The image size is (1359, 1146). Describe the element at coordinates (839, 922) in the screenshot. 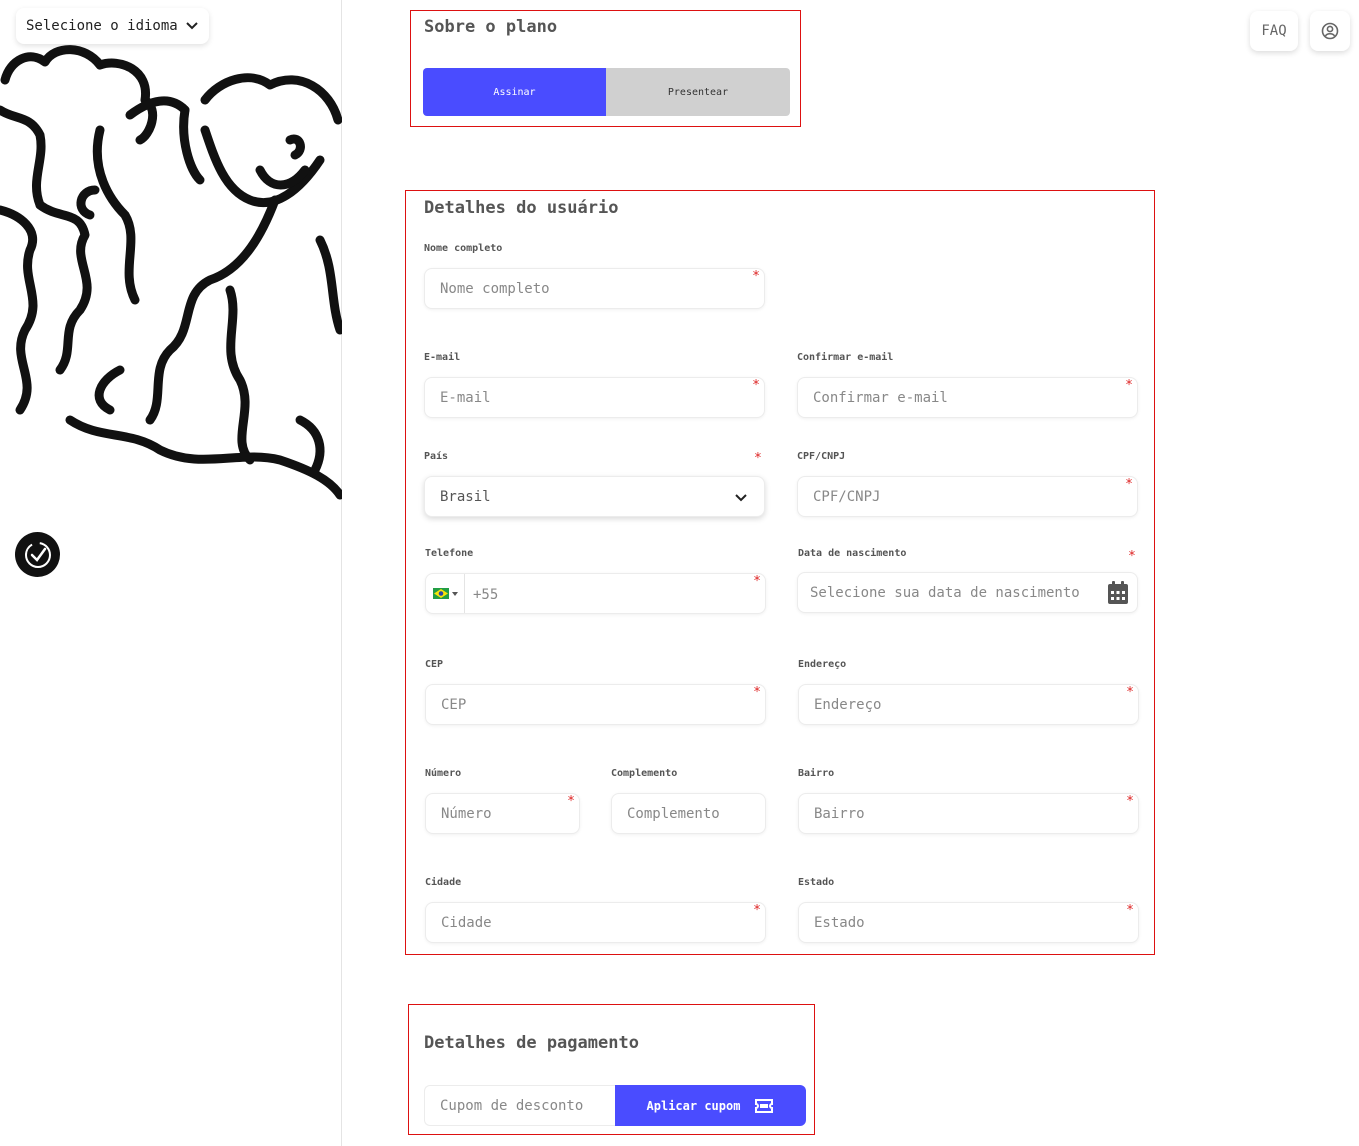

I see `state-placeholder: Estado` at that location.